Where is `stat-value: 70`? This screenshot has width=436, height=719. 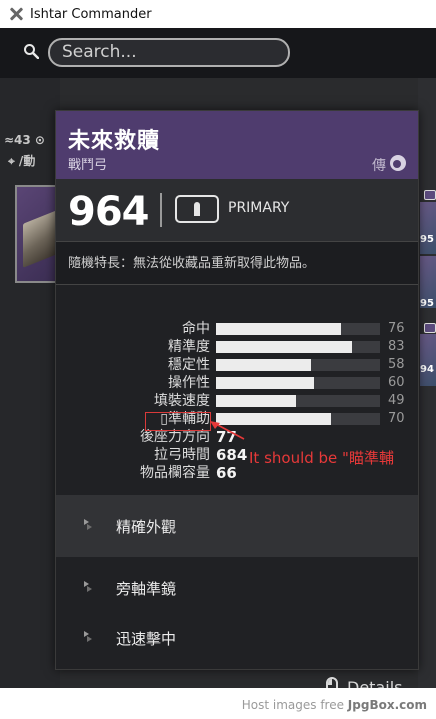
stat-value: 70 is located at coordinates (396, 418).